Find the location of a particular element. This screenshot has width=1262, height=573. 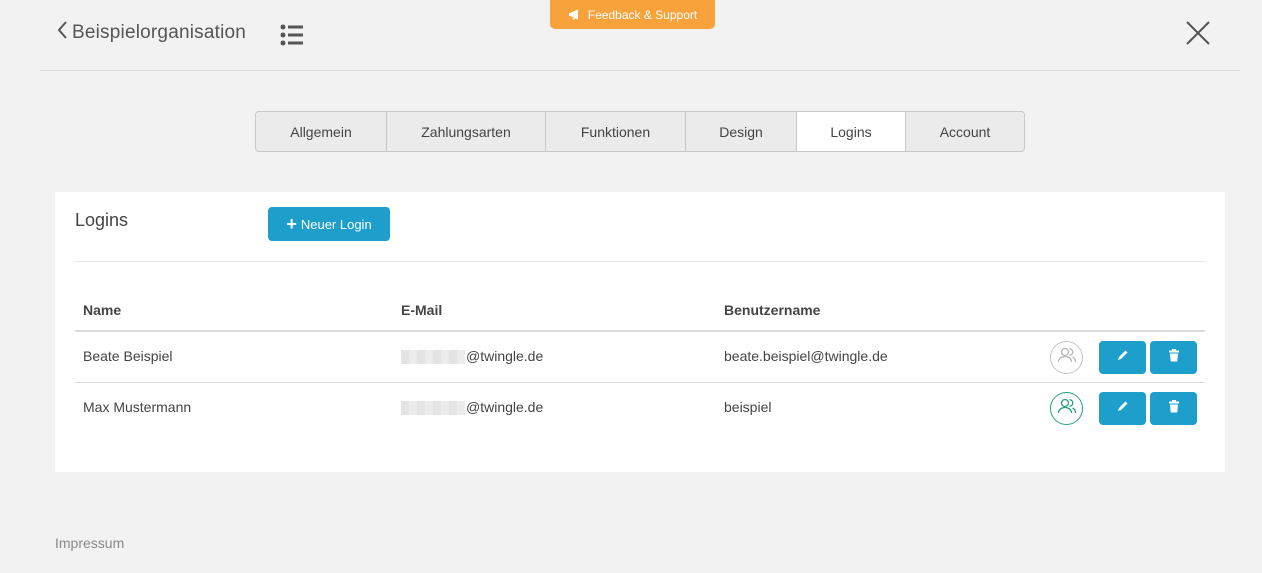

chevron-left-icon is located at coordinates (62, 32).